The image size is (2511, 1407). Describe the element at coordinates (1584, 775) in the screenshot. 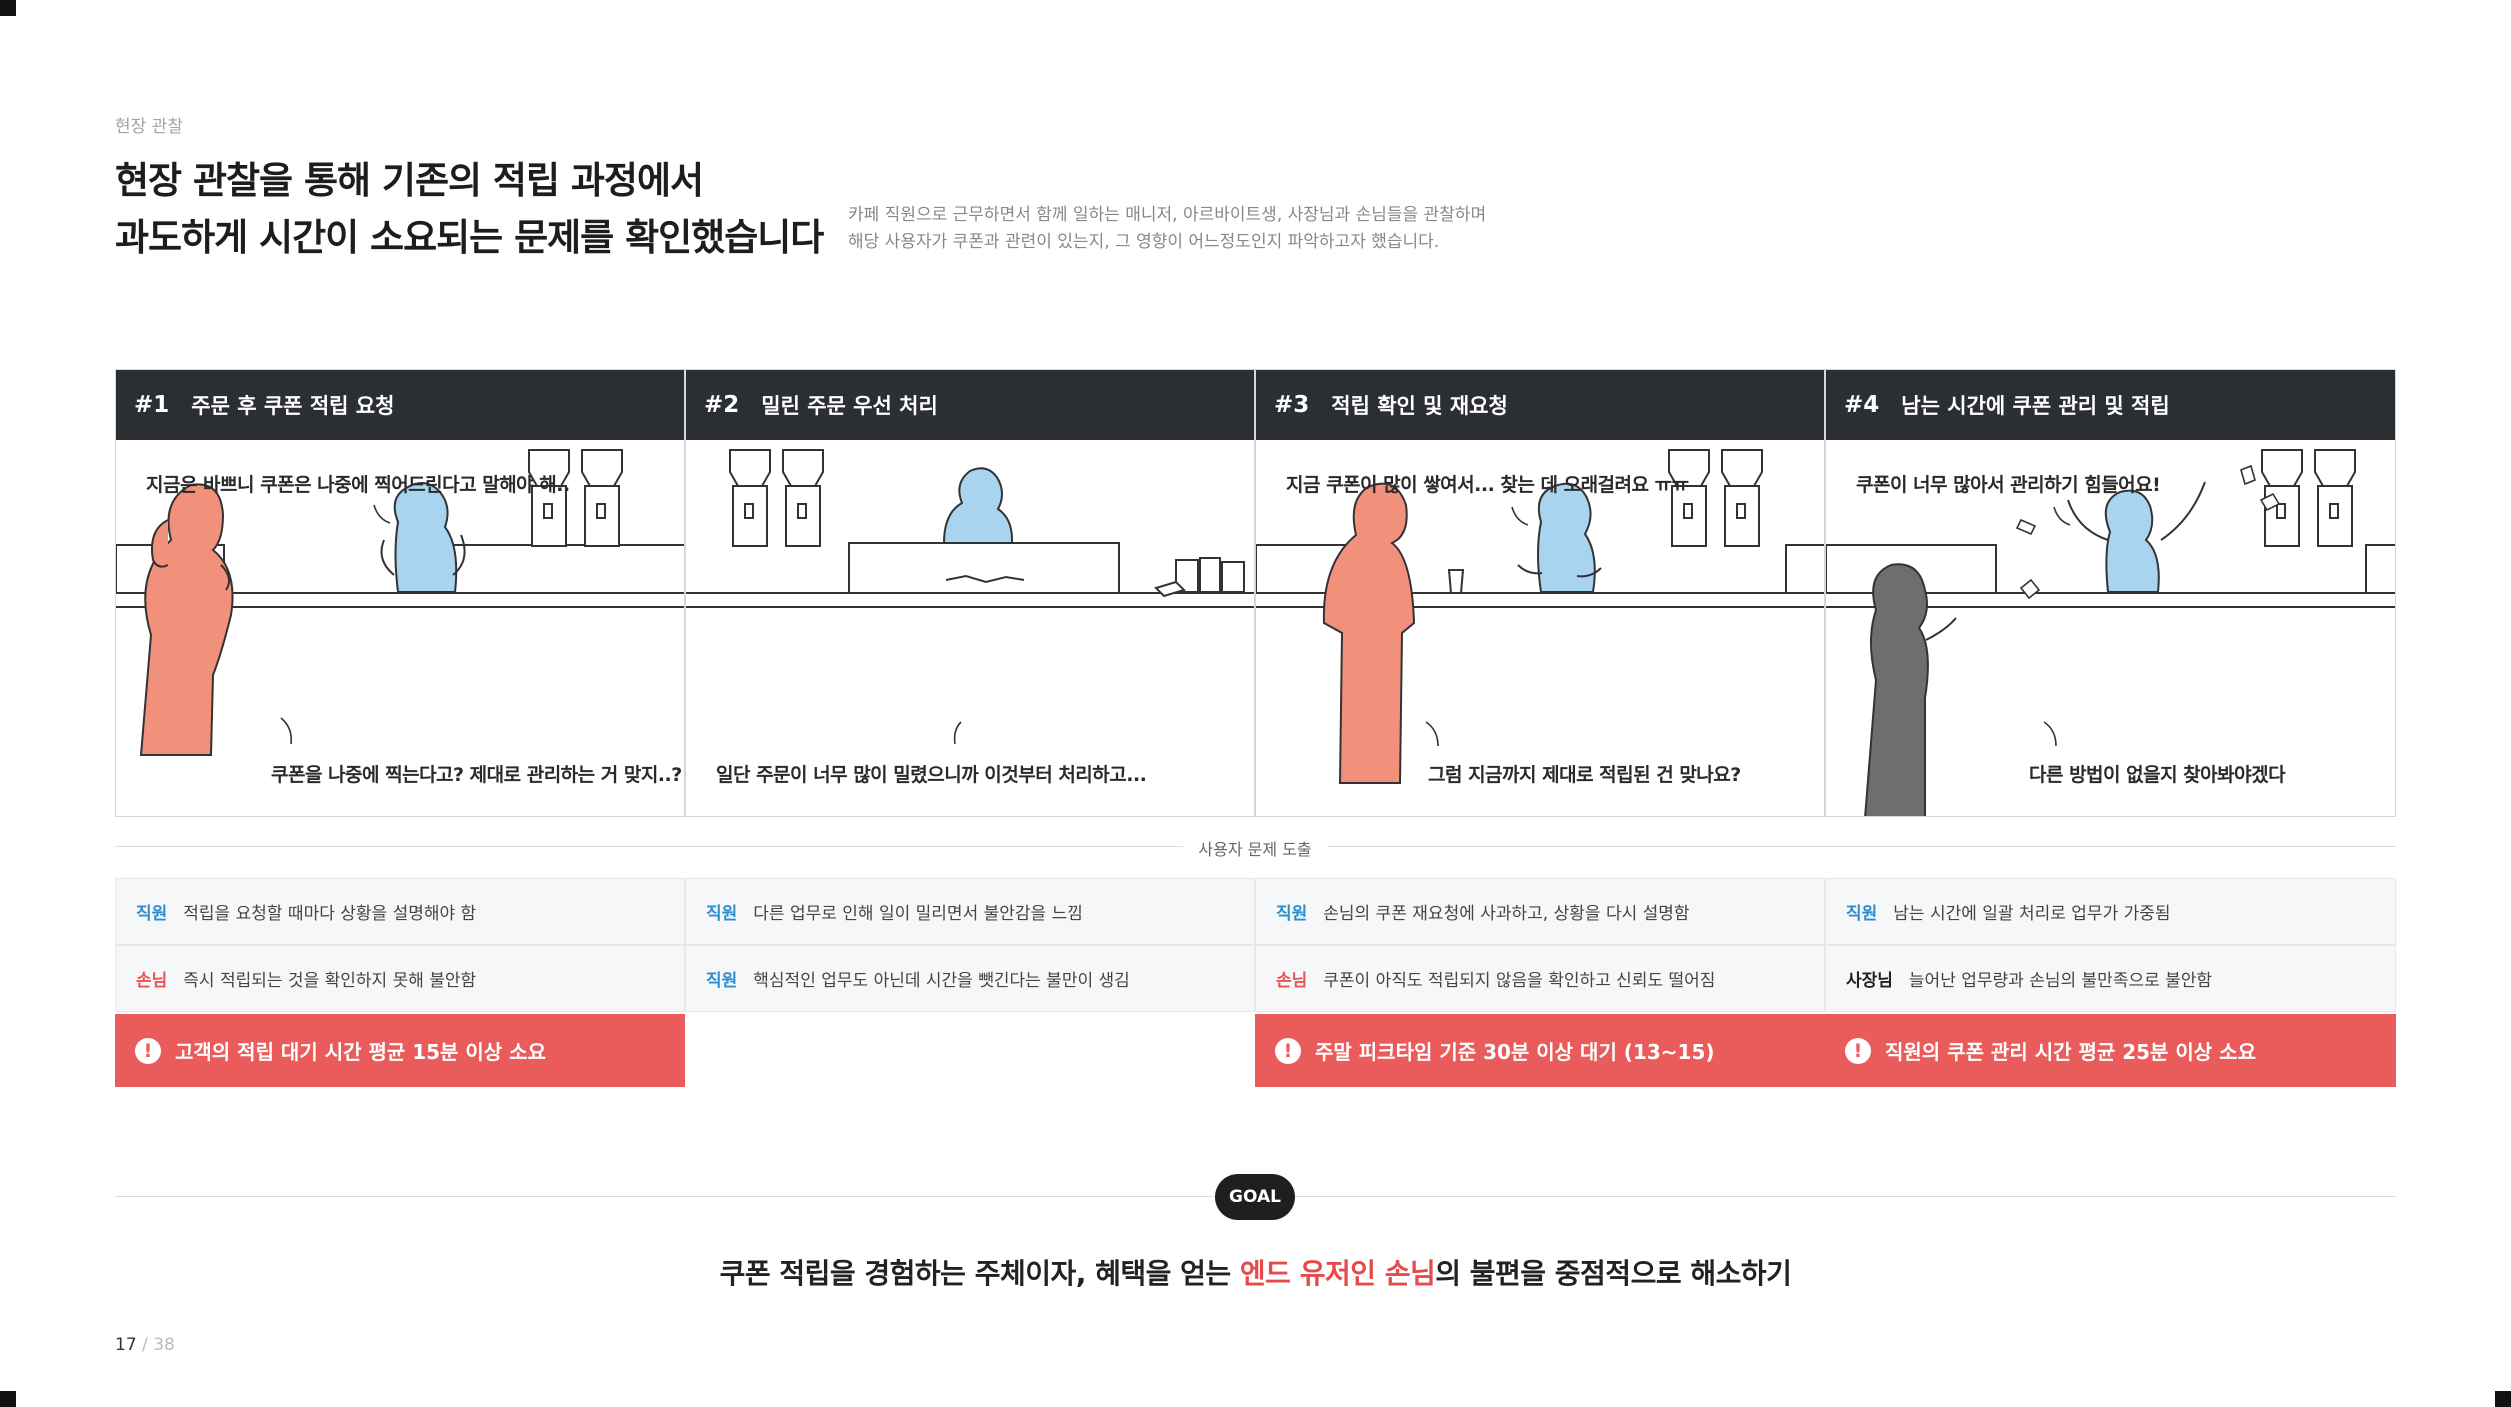

I see `speech-bubble-customer: 그럼 지금까지 제대로 적립된 건 맞나요?` at that location.